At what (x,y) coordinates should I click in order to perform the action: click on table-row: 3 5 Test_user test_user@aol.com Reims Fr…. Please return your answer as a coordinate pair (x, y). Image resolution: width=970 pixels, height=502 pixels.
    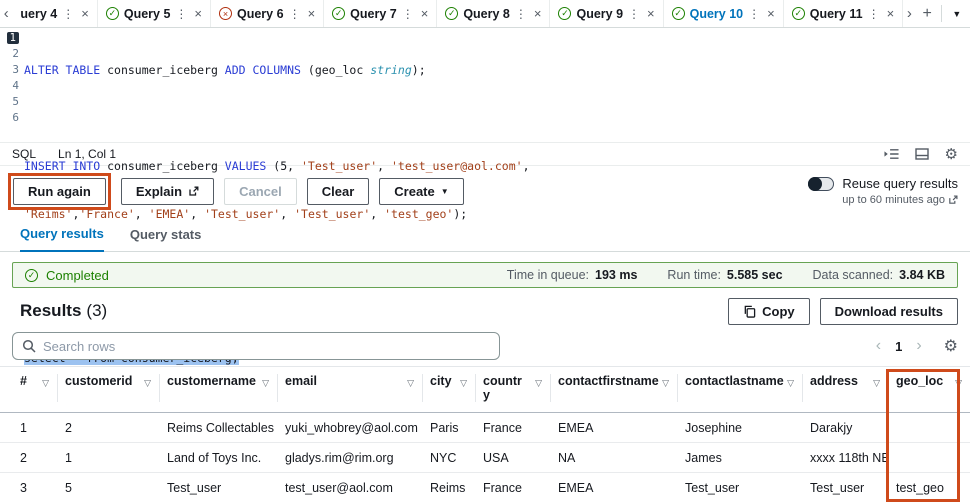
    Looking at the image, I should click on (485, 487).